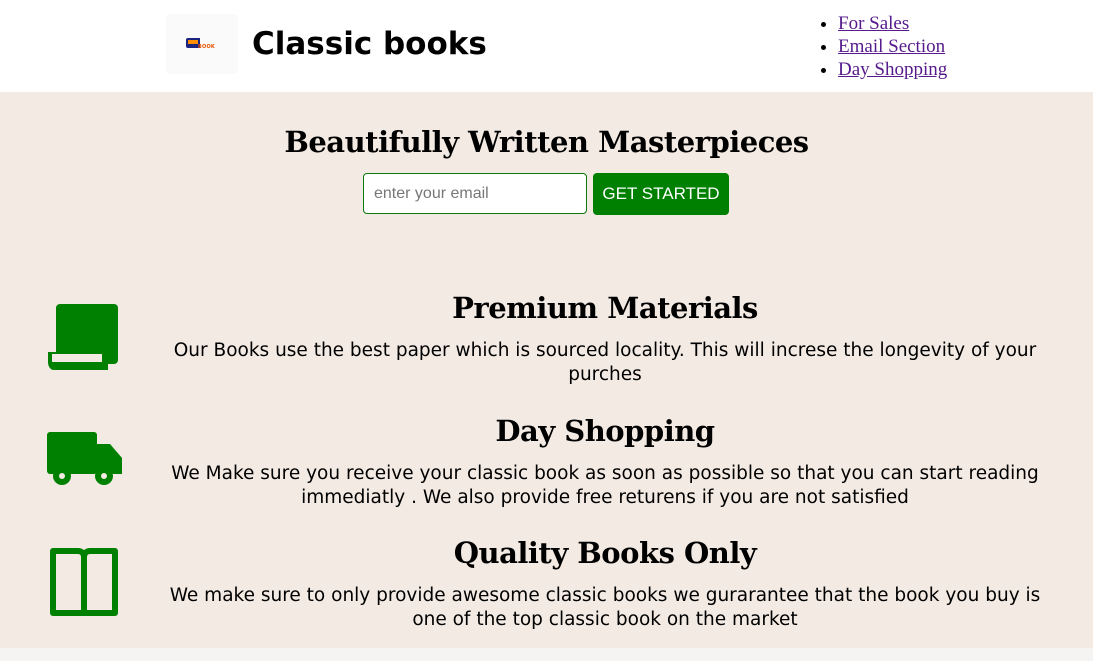  I want to click on nav-item-email-section: Email Section, so click(892, 46).